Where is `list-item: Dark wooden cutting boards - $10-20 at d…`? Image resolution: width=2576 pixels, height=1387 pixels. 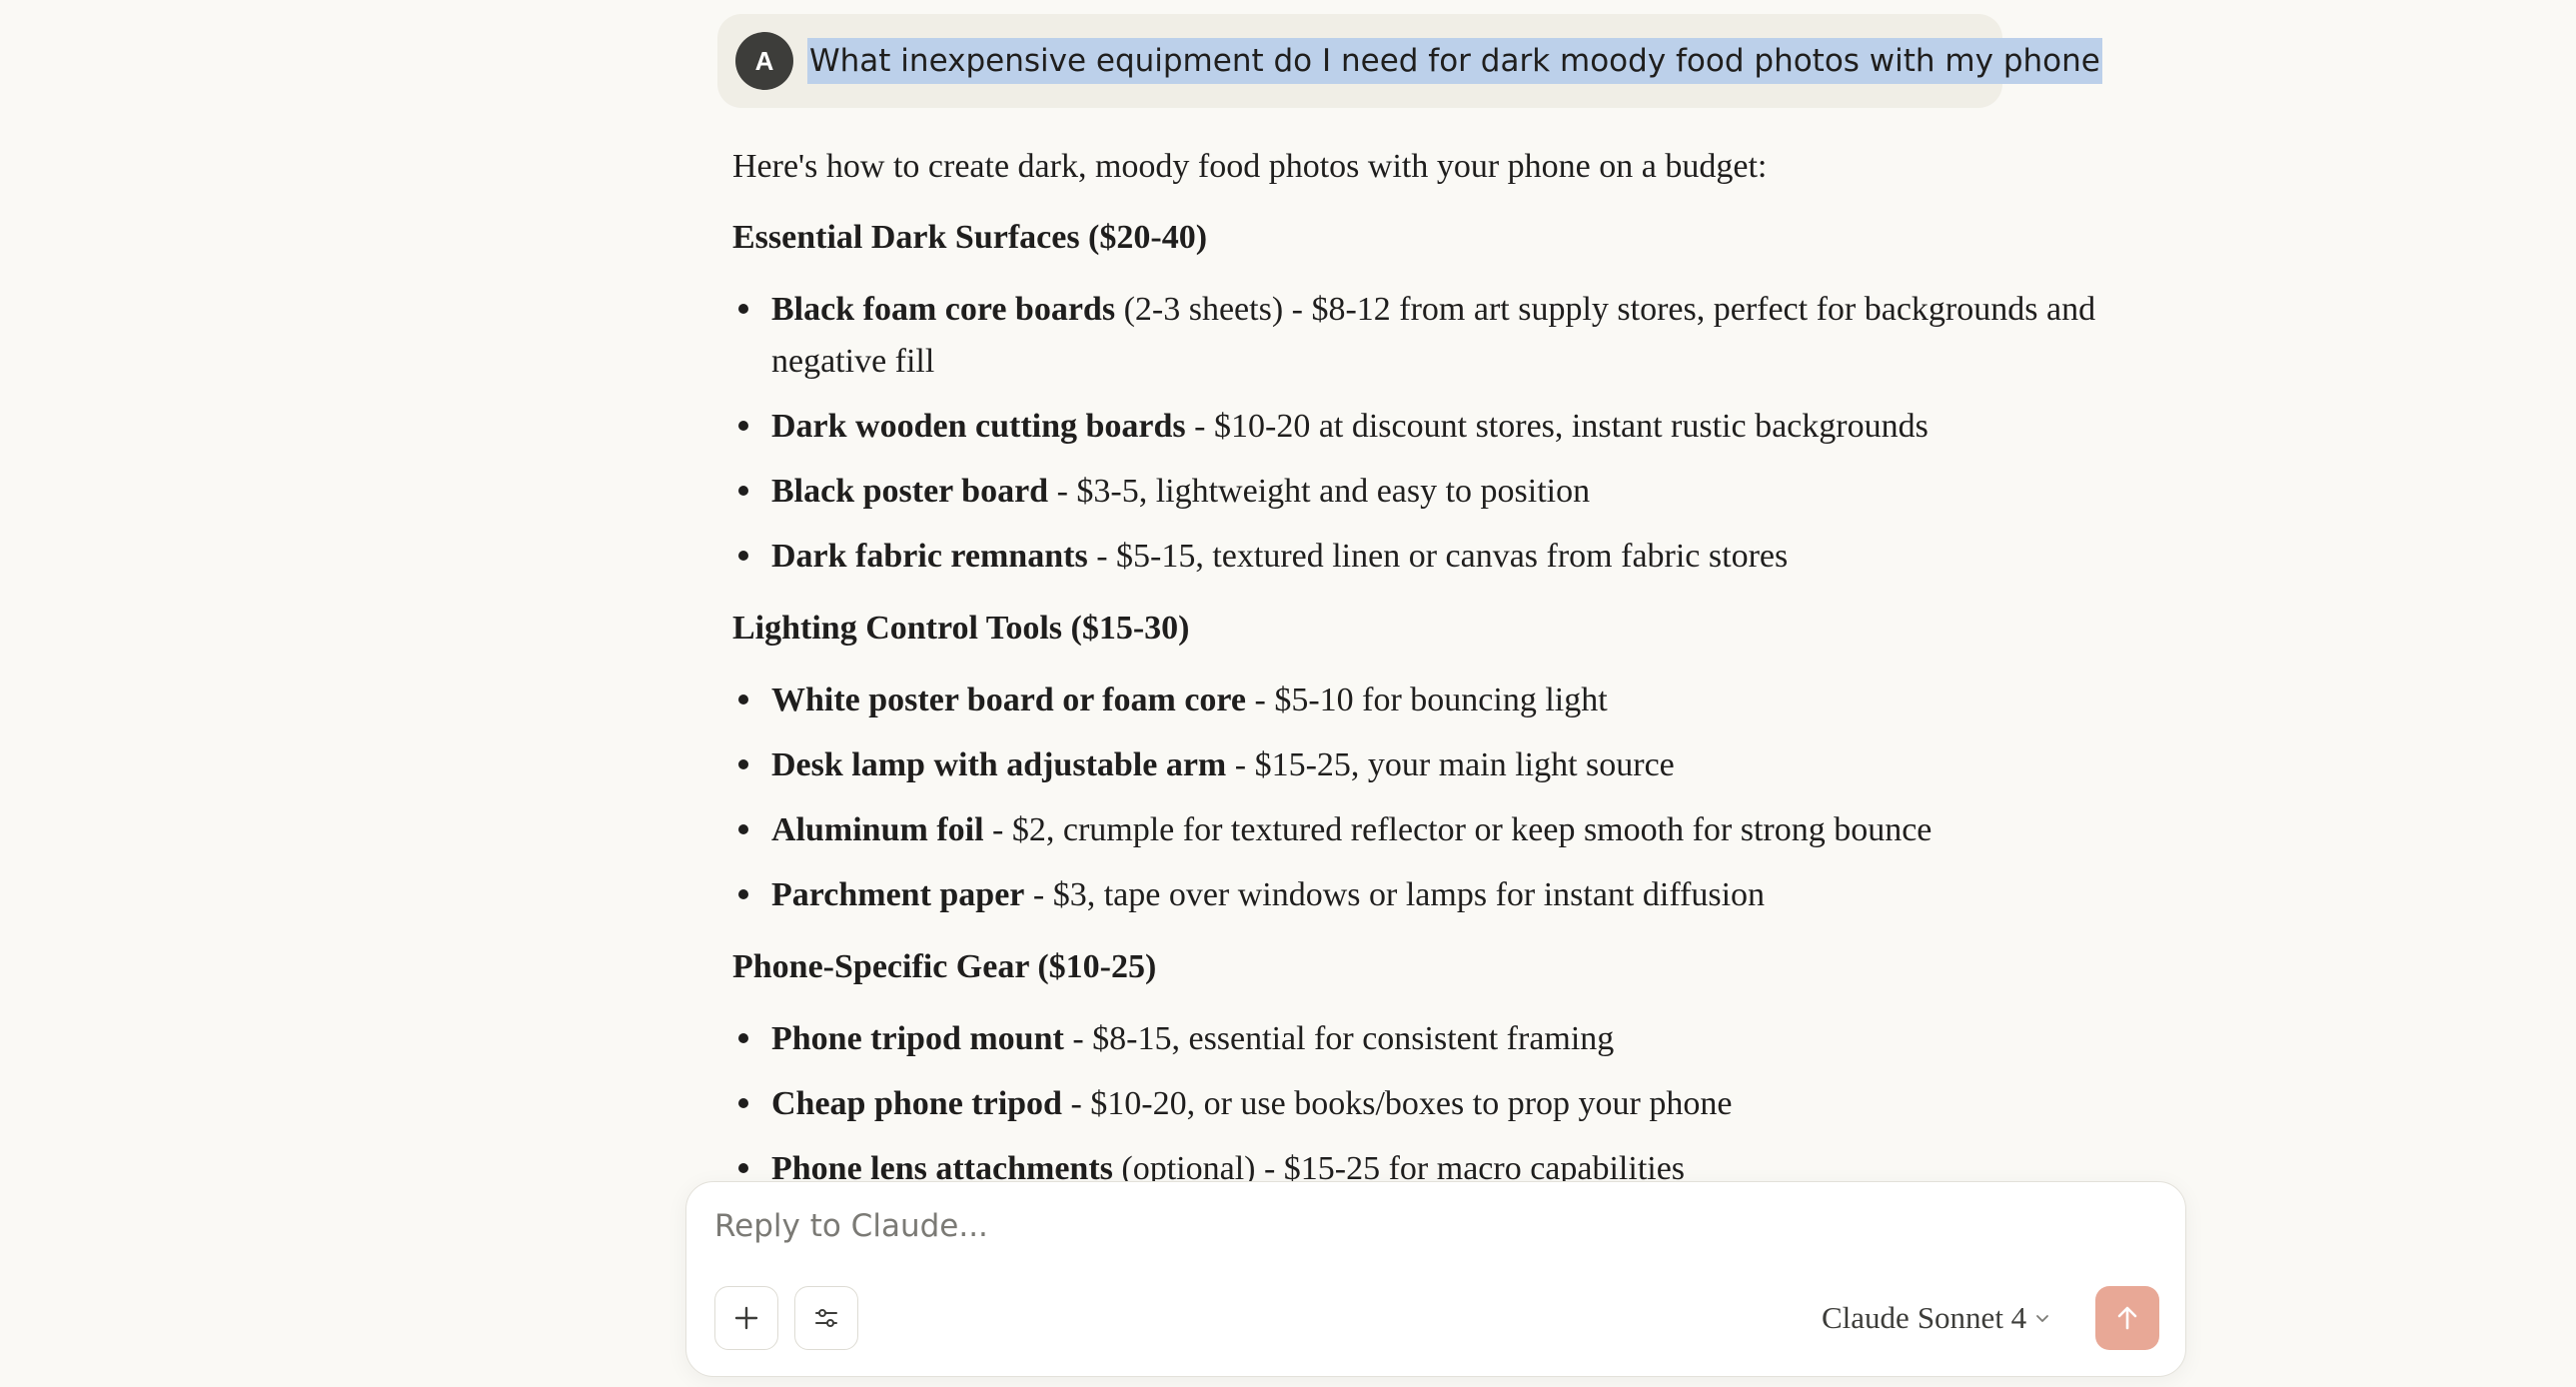 list-item: Dark wooden cutting boards - $10-20 at d… is located at coordinates (1421, 427).